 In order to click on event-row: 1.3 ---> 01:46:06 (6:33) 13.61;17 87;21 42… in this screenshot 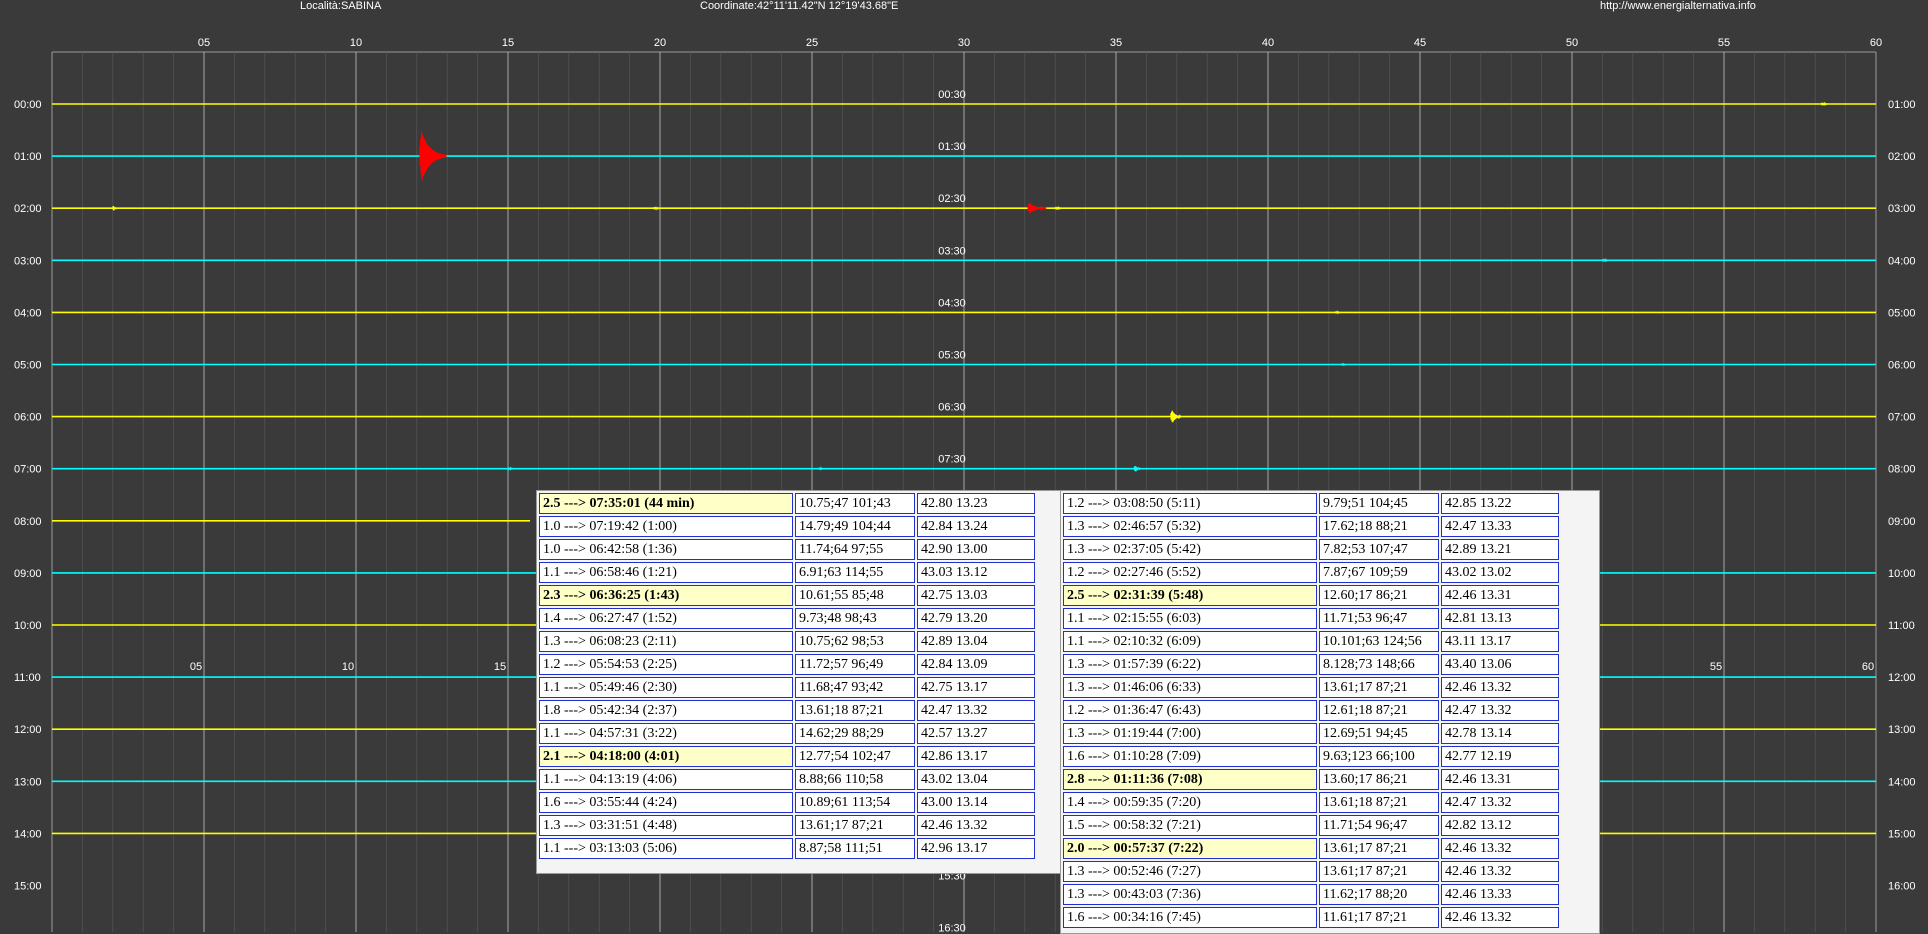, I will do `click(1311, 687)`.